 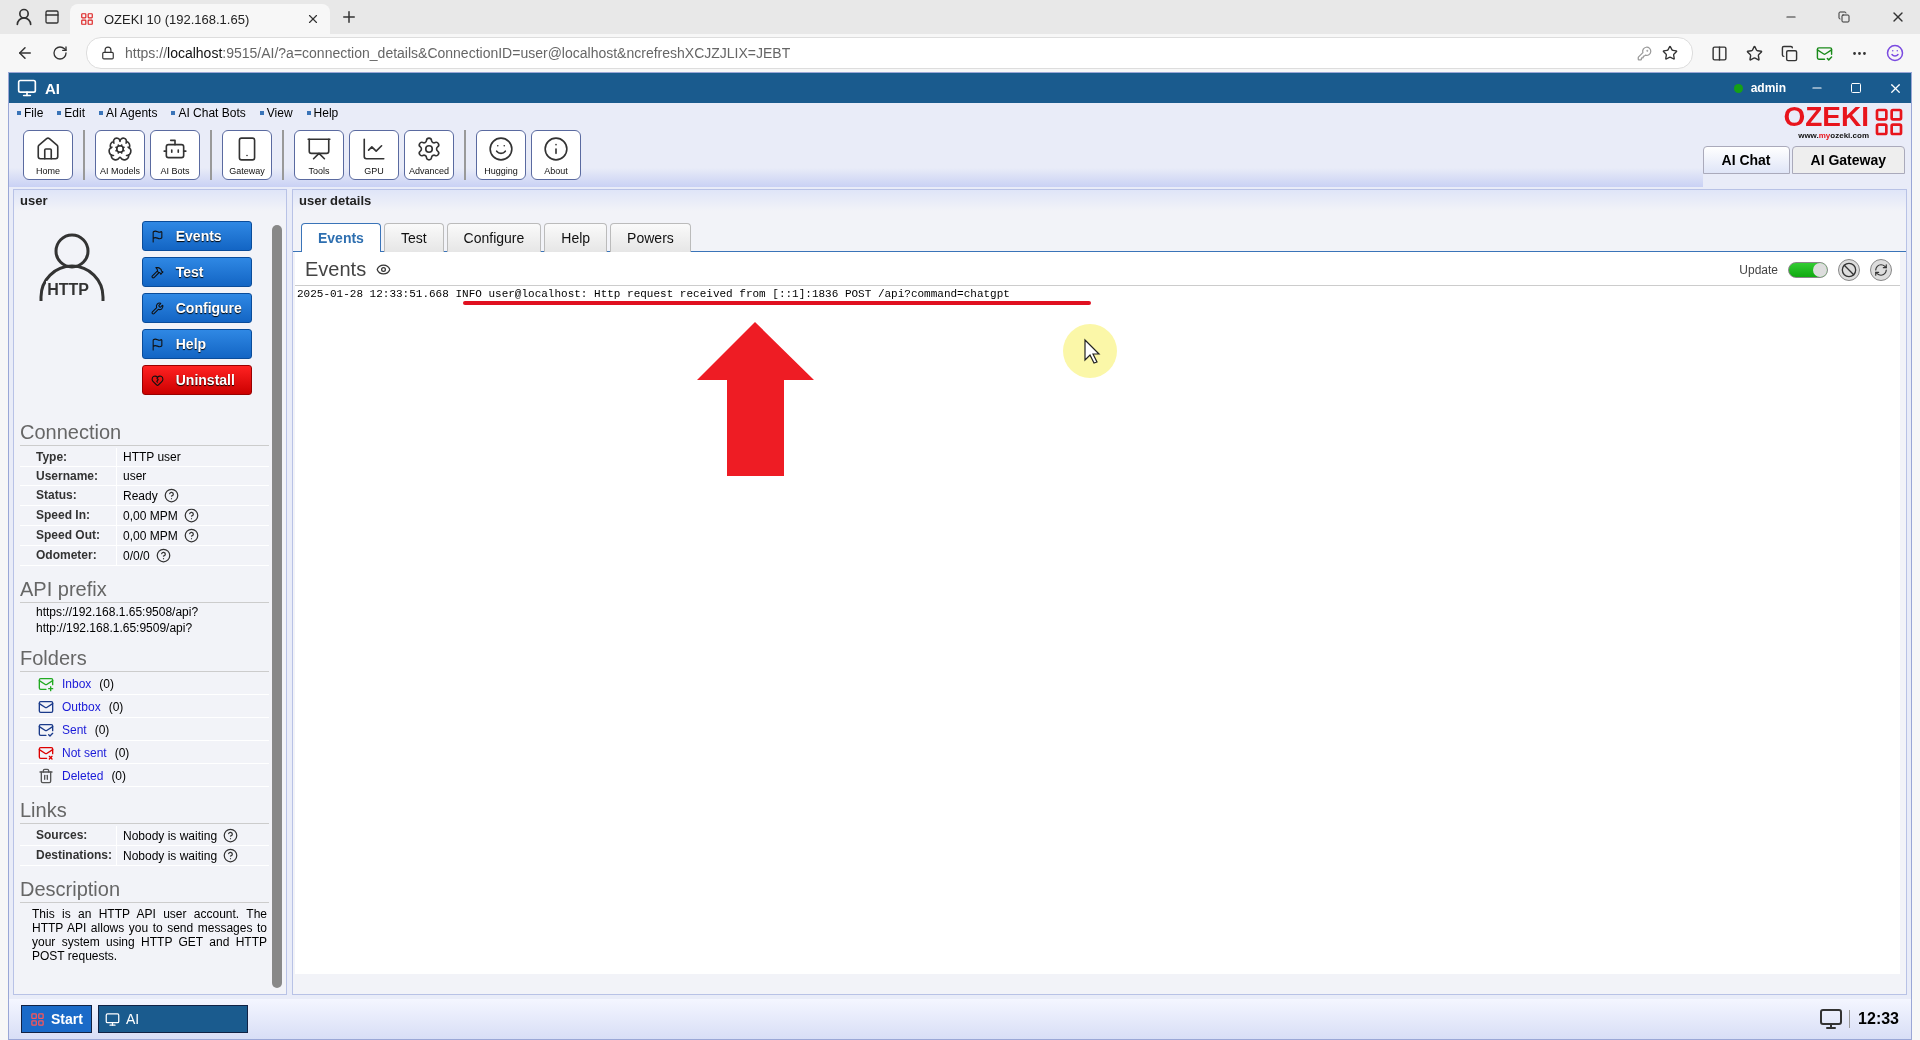 I want to click on section-heading: Folders, so click(x=144, y=654).